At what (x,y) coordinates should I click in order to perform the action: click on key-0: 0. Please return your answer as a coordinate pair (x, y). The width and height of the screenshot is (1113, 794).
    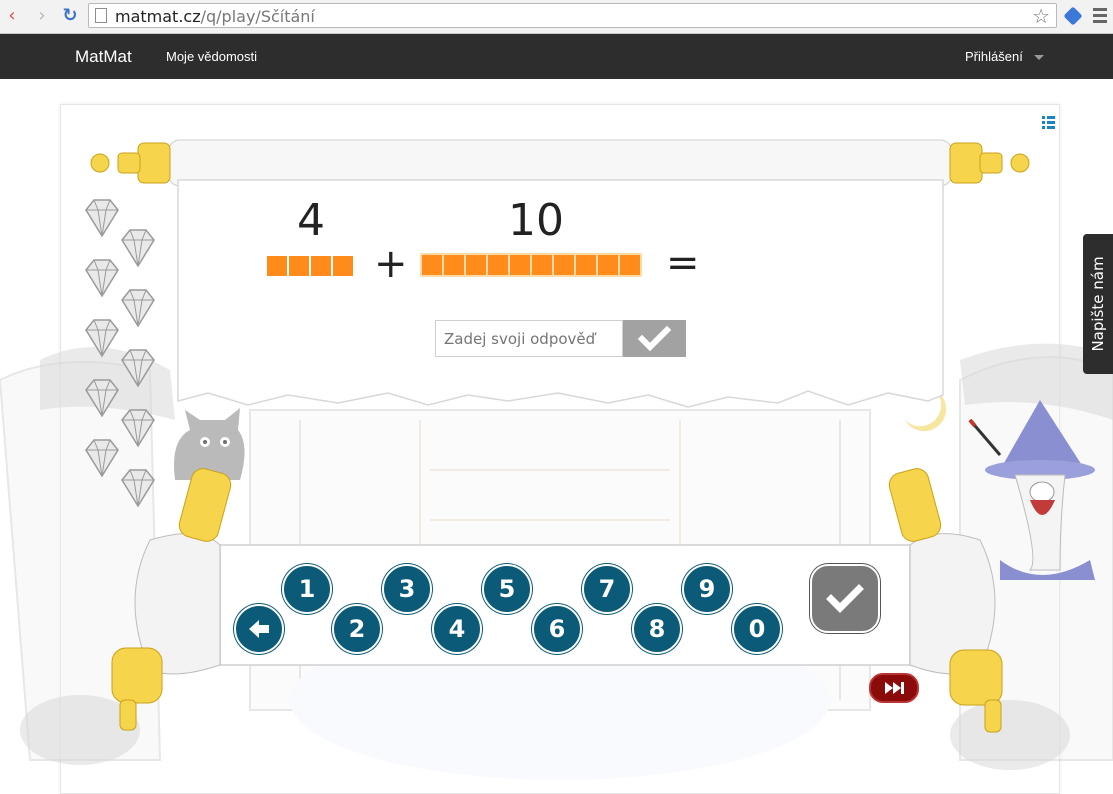
    Looking at the image, I should click on (757, 629).